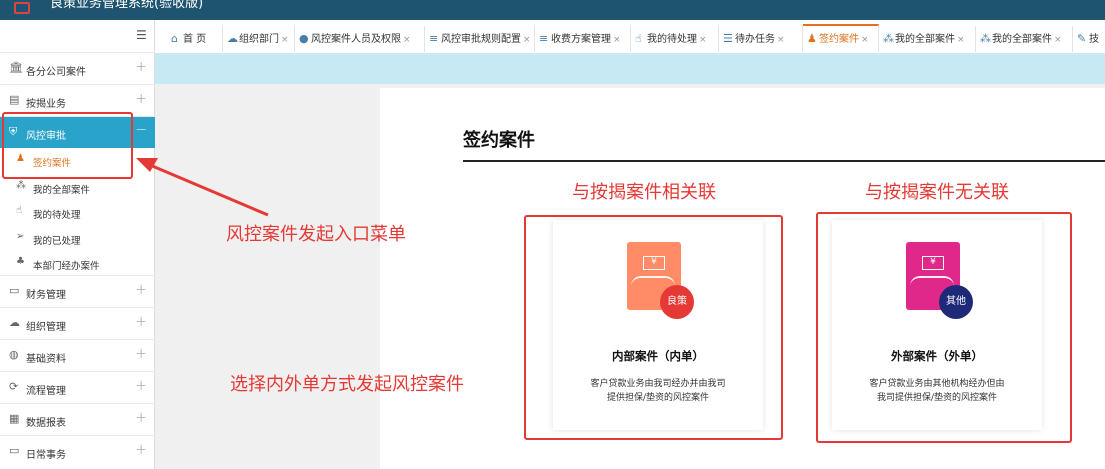 Image resolution: width=1105 pixels, height=469 pixels. I want to click on tab-all-my-cases: ⁂我的全部案件 ×, so click(927, 39).